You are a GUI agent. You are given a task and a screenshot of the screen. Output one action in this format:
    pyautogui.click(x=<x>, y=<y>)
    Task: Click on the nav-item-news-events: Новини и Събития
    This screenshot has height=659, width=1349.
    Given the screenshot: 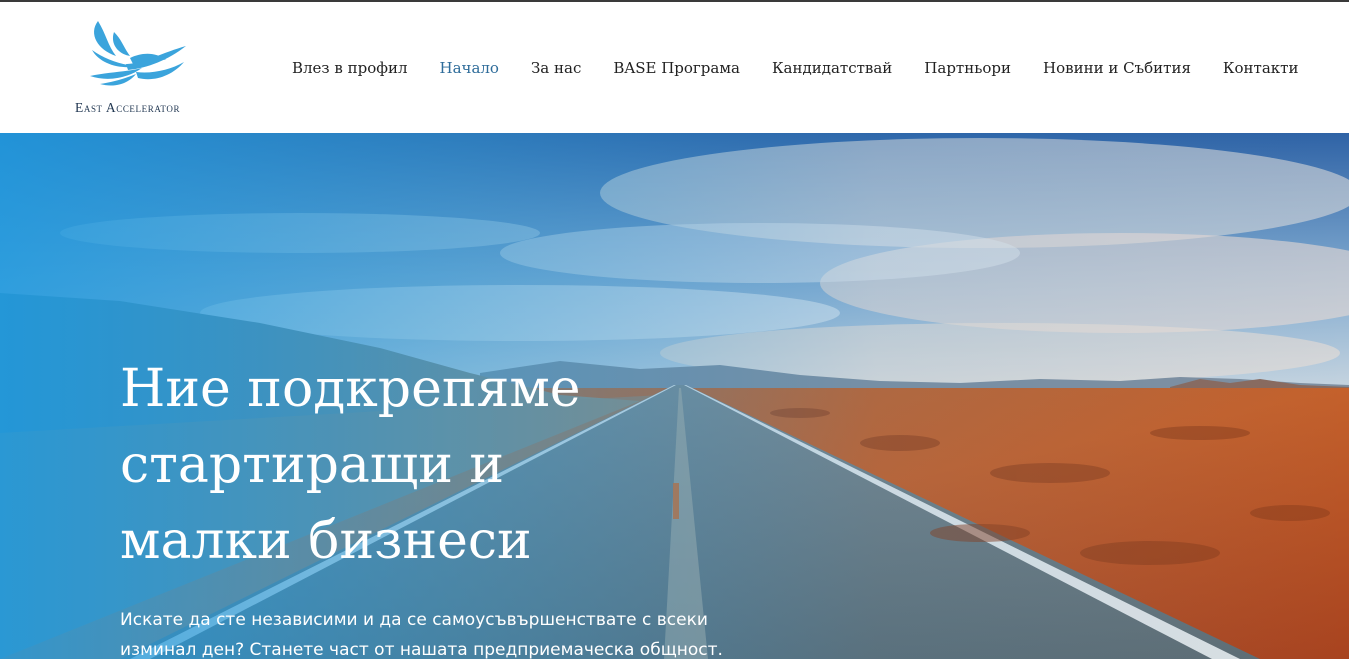 What is the action you would take?
    pyautogui.click(x=1117, y=68)
    